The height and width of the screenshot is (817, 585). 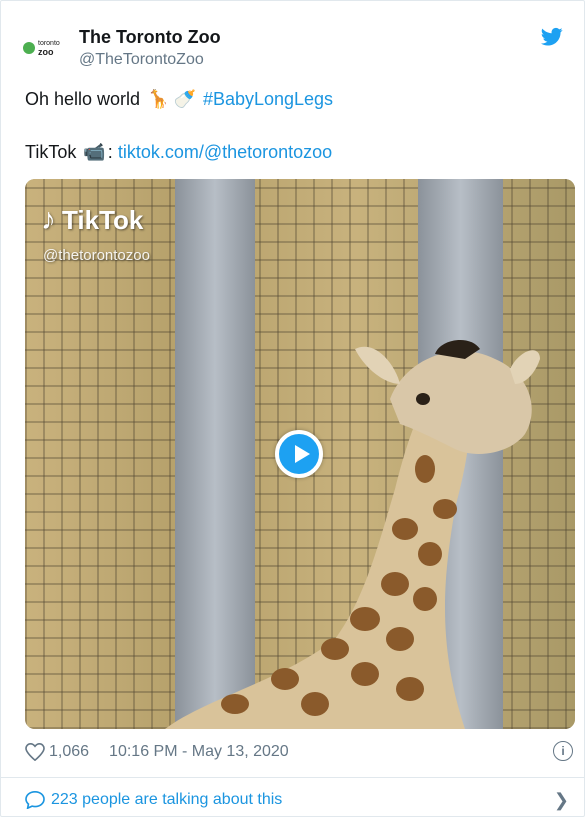 I want to click on twitter-bird-icon, so click(x=552, y=37).